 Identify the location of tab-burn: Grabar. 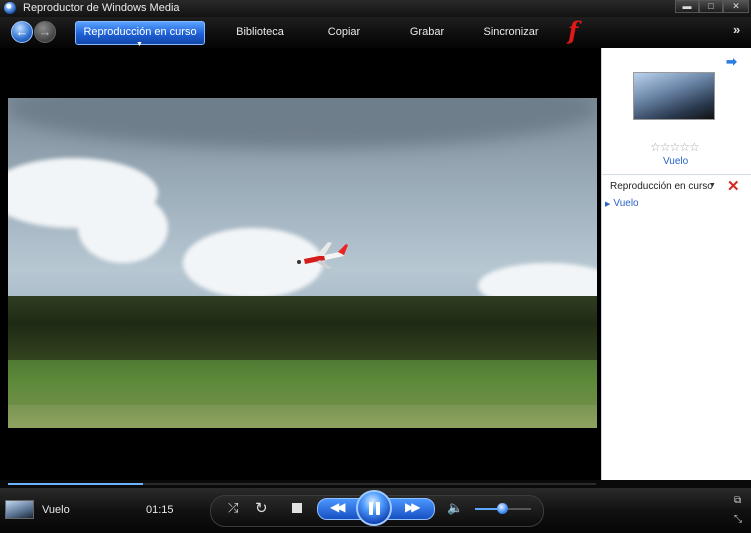
(427, 32).